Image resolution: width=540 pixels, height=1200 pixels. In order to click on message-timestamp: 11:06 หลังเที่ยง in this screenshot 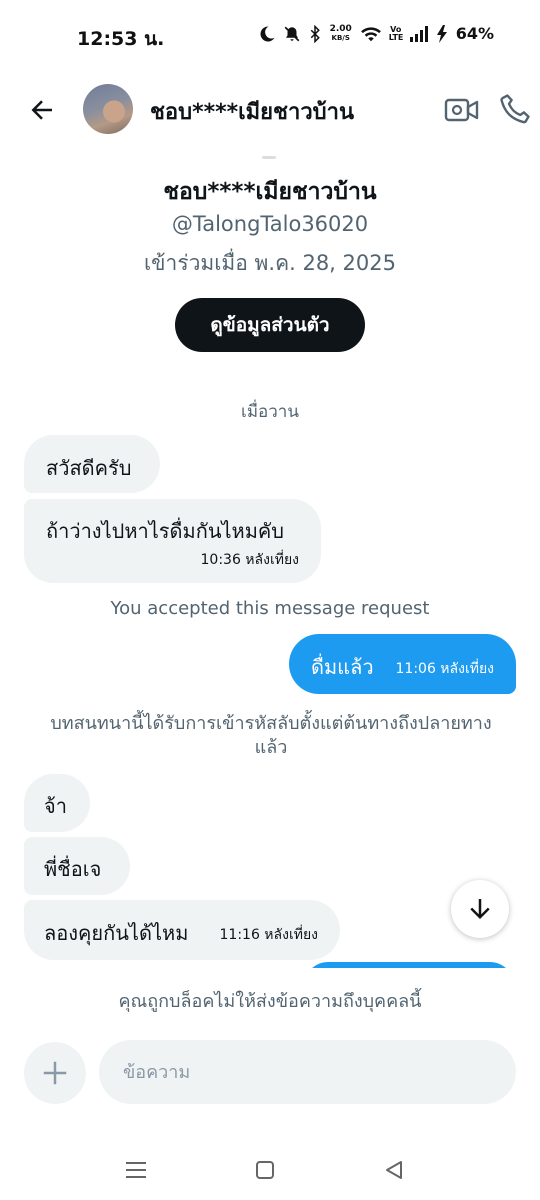, I will do `click(445, 669)`.